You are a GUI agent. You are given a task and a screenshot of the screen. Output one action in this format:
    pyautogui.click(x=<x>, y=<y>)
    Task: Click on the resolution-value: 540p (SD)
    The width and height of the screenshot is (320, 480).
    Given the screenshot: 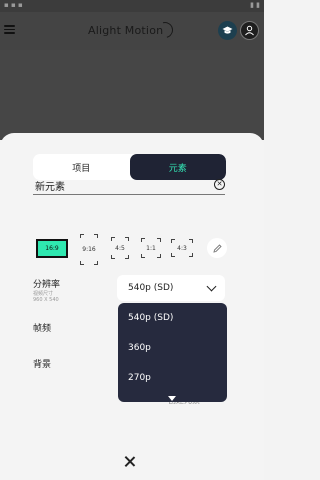 What is the action you would take?
    pyautogui.click(x=151, y=288)
    